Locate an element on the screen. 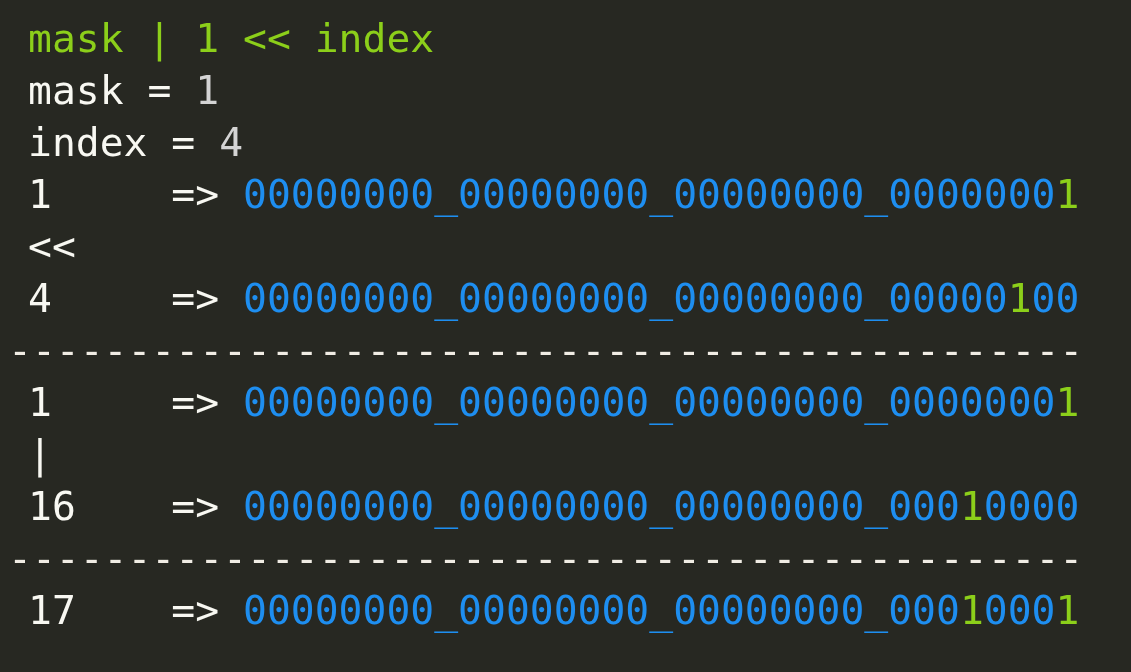 The height and width of the screenshot is (672, 1131). code-line: mask = 1 is located at coordinates (124, 90).